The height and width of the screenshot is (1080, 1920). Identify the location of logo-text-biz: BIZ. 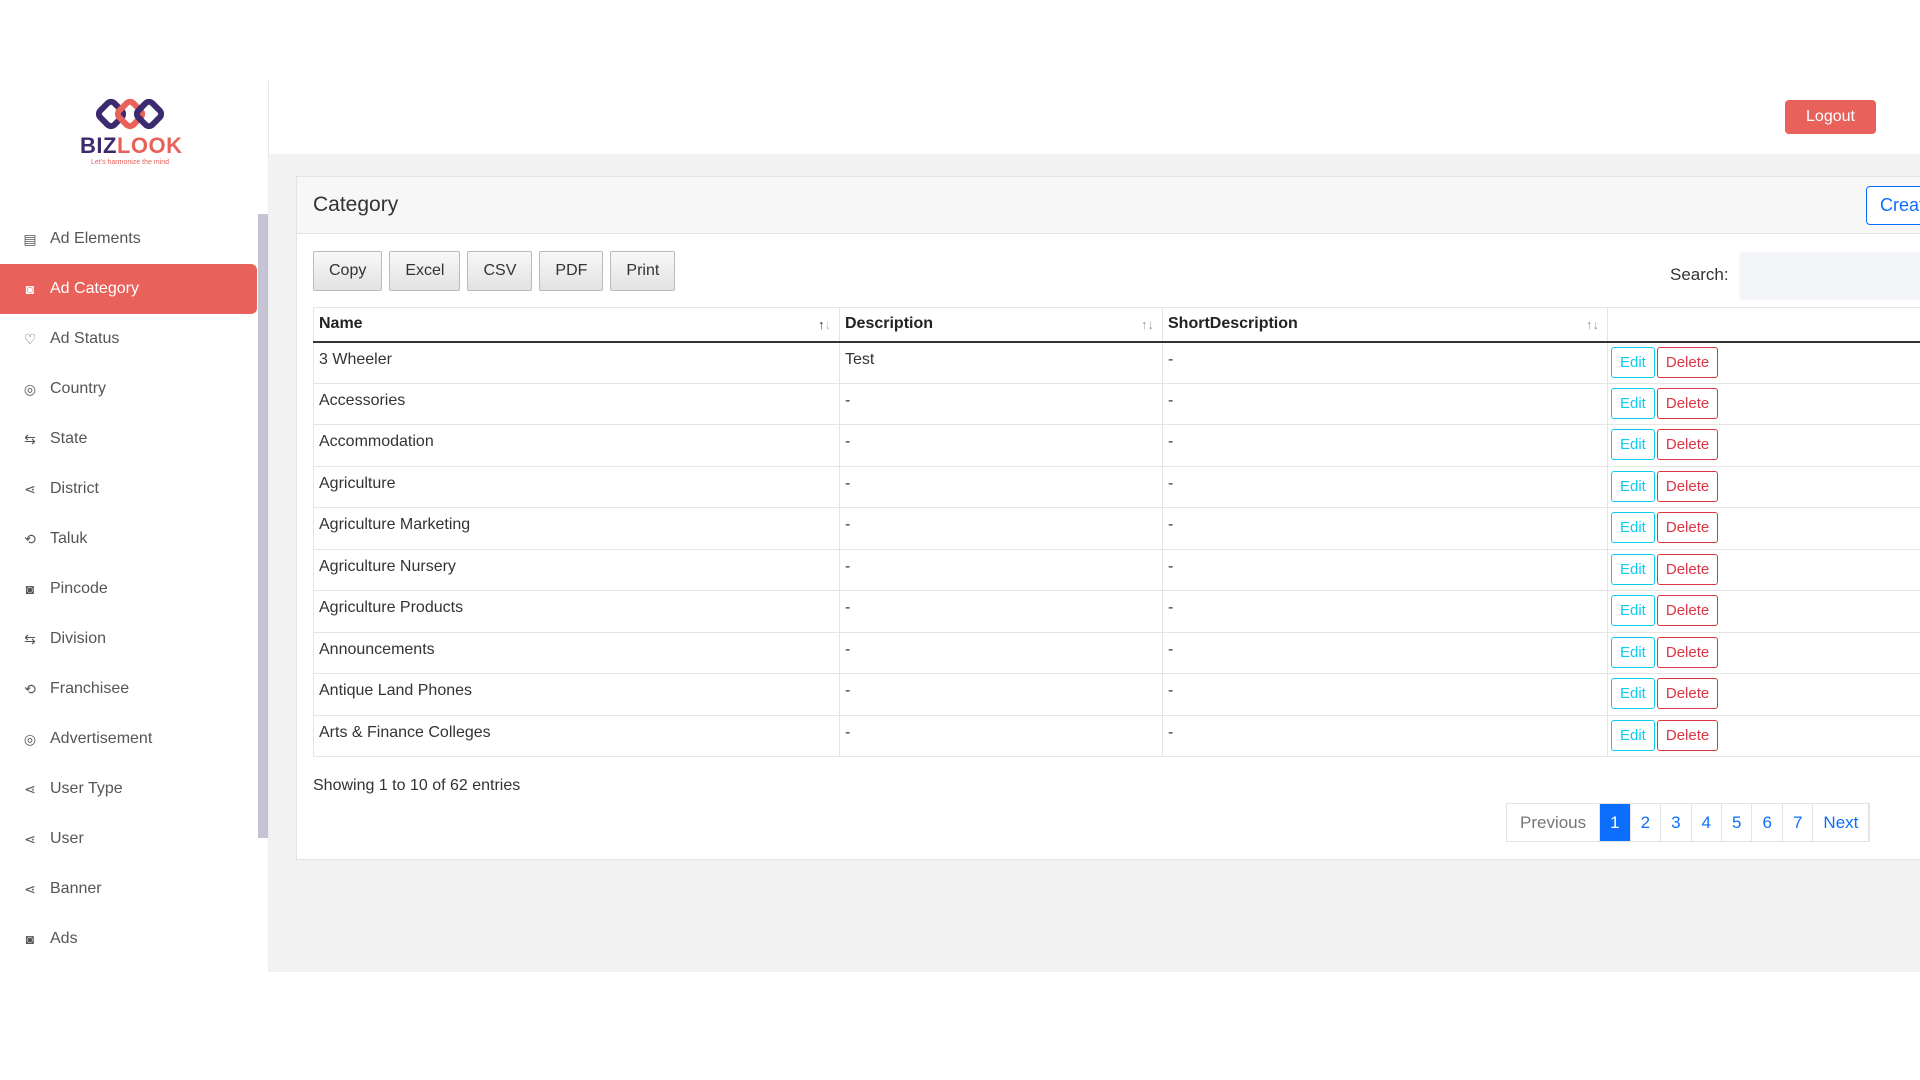
(98, 145).